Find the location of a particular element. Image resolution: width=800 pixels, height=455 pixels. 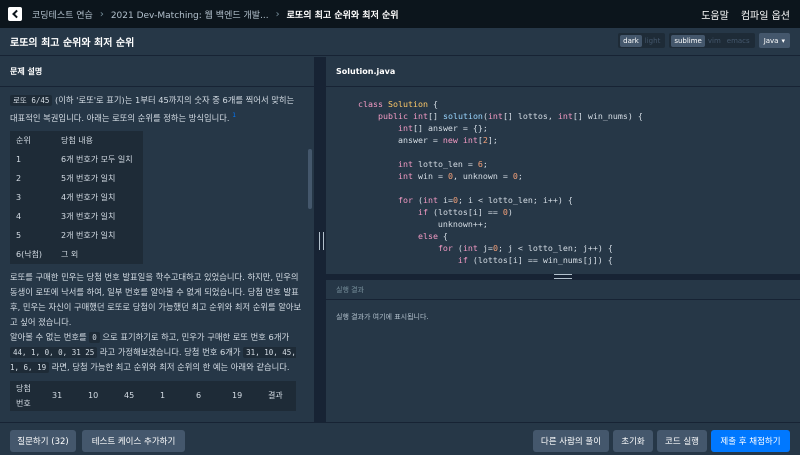

code-line: answer = new int[2]; is located at coordinates (428, 140).